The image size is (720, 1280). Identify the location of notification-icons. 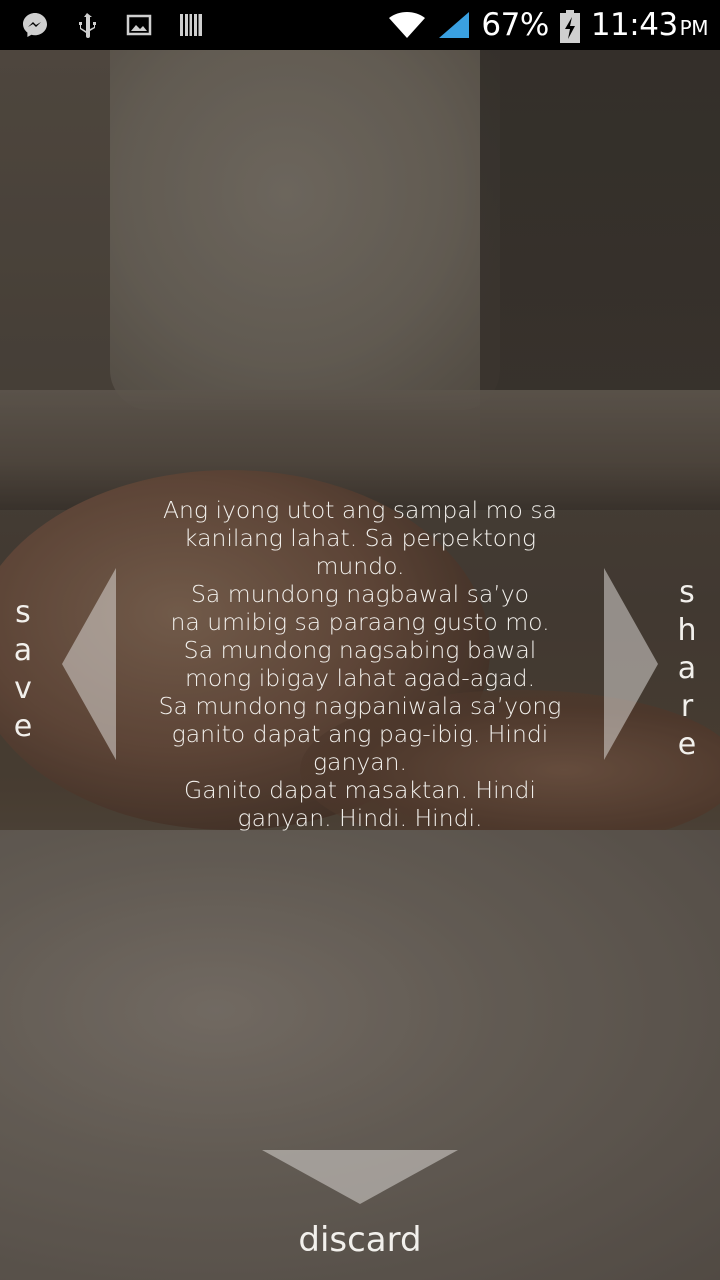
(113, 25).